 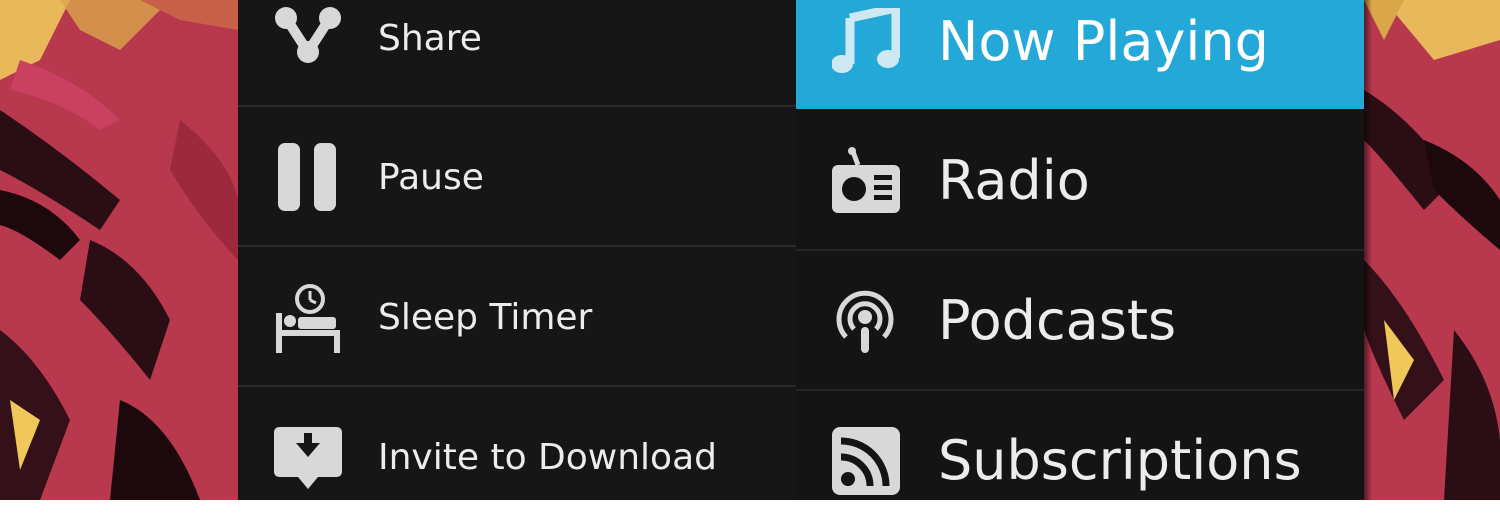 What do you see at coordinates (1014, 180) in the screenshot?
I see `nav-item-radio-label: Radio` at bounding box center [1014, 180].